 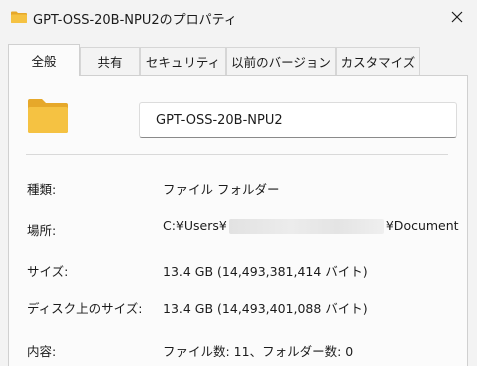 What do you see at coordinates (422, 225) in the screenshot?
I see `location-path-suffix: ¥Document` at bounding box center [422, 225].